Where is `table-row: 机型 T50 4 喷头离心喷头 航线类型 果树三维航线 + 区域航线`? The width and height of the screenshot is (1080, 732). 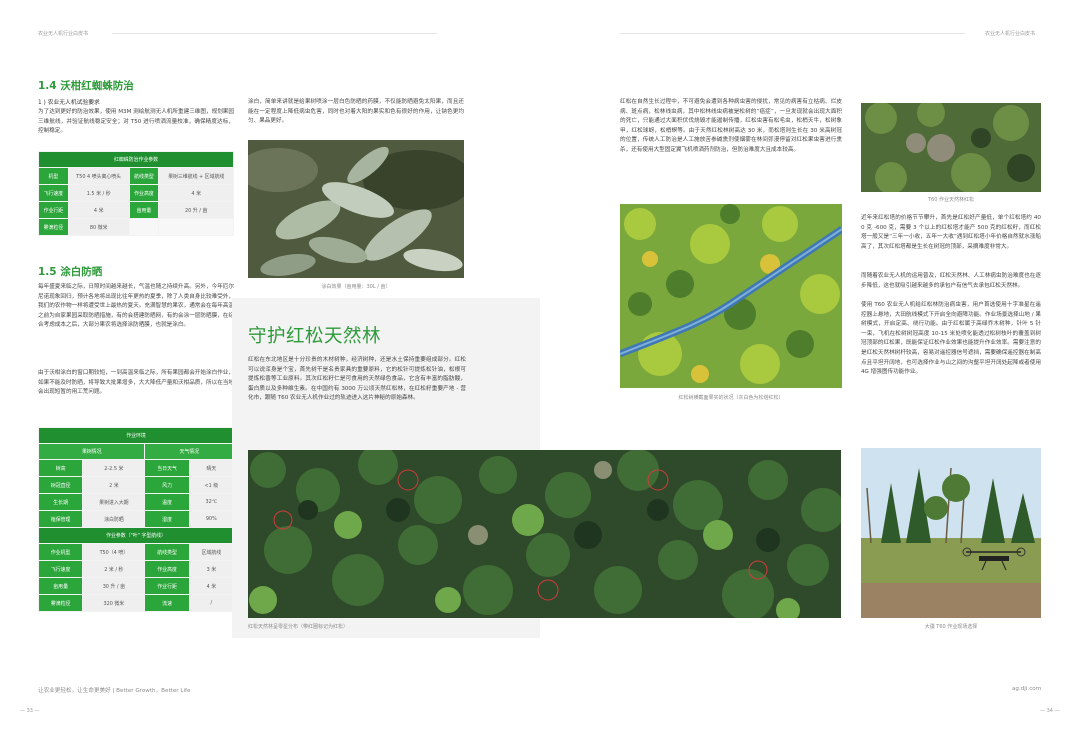 table-row: 机型 T50 4 喷头离心喷头 航线类型 果树三维航线 + 区域航线 is located at coordinates (136, 176).